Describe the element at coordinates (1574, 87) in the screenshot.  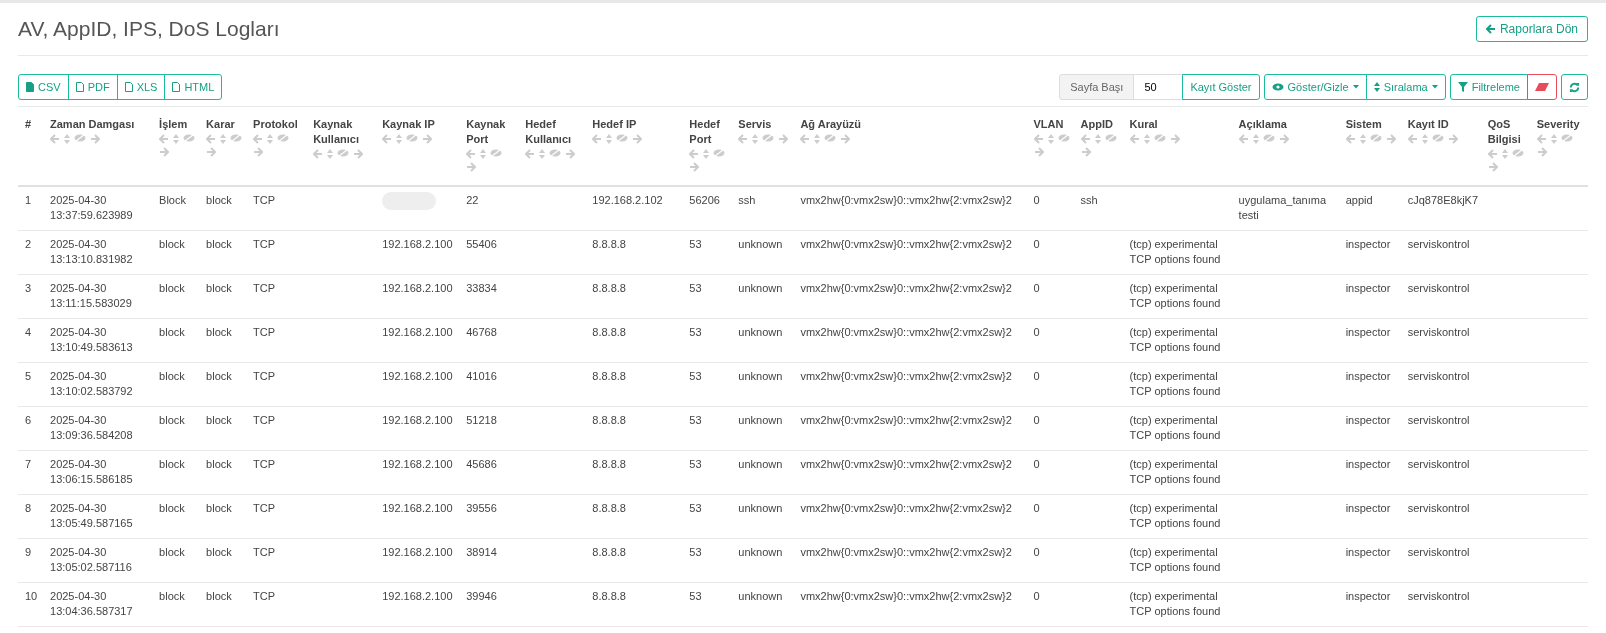
I see `refresh-button` at that location.